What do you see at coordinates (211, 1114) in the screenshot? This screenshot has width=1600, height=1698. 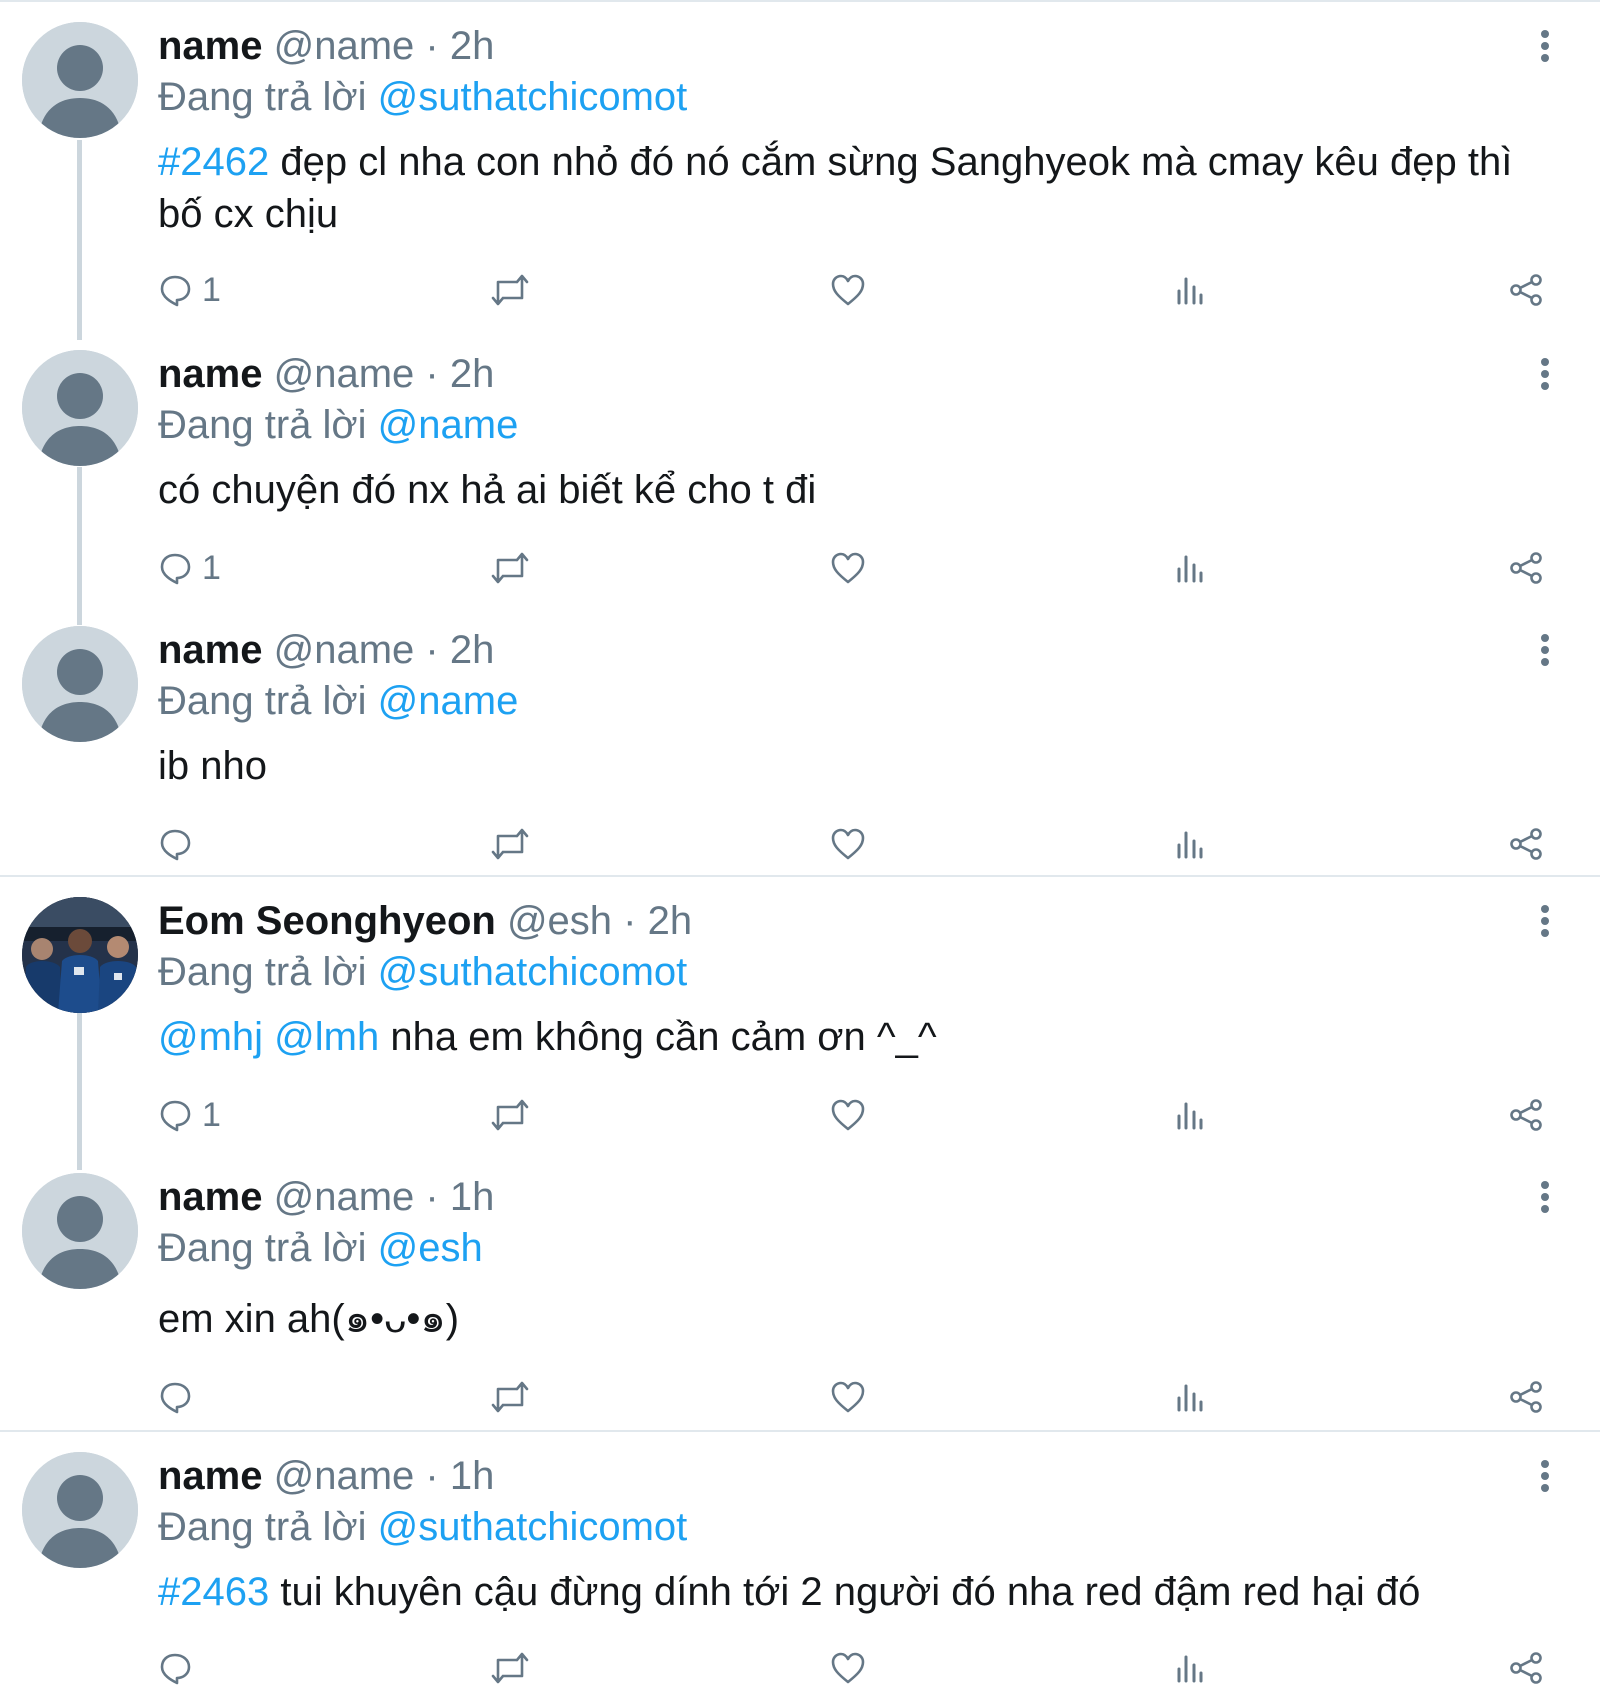 I see `reply-count: 1` at bounding box center [211, 1114].